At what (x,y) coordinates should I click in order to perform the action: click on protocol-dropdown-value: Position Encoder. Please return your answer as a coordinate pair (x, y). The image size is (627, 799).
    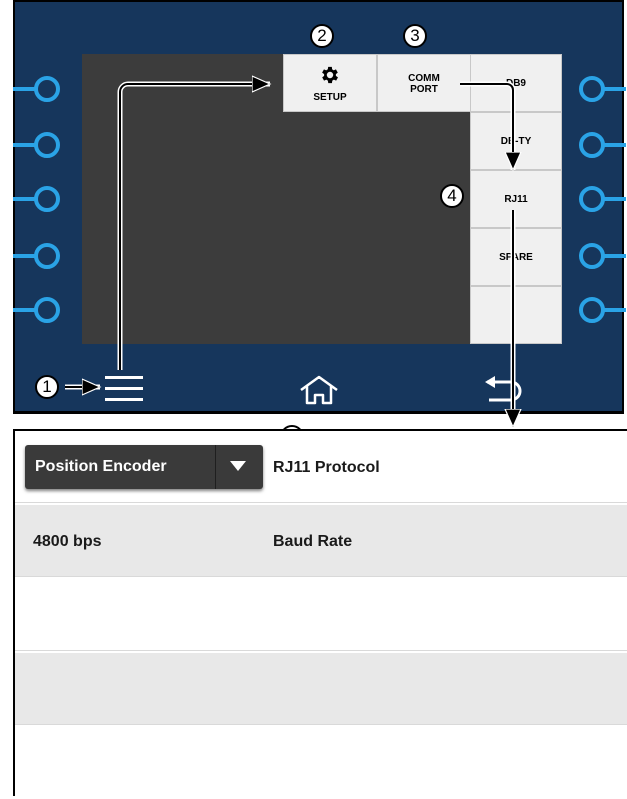
    Looking at the image, I should click on (101, 466).